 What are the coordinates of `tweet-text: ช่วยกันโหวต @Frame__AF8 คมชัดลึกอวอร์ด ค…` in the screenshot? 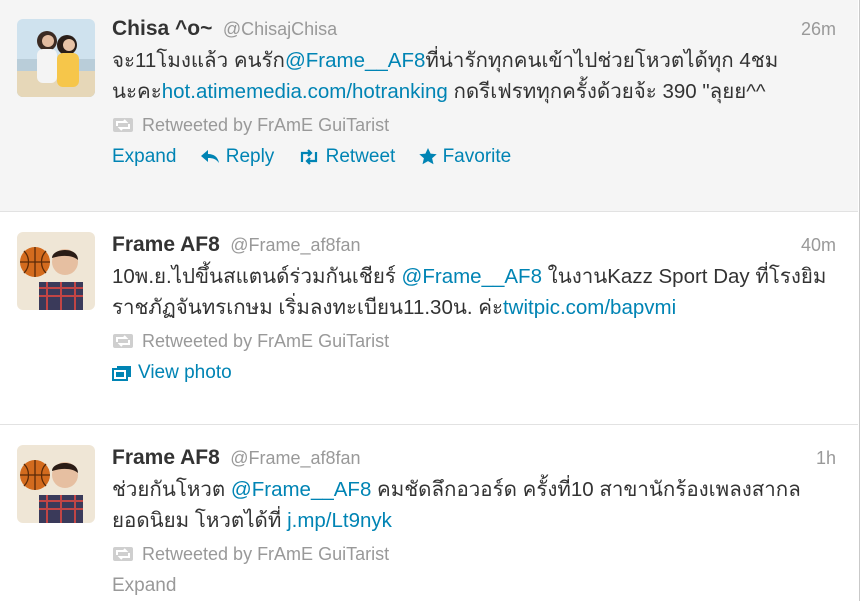 It's located at (474, 505).